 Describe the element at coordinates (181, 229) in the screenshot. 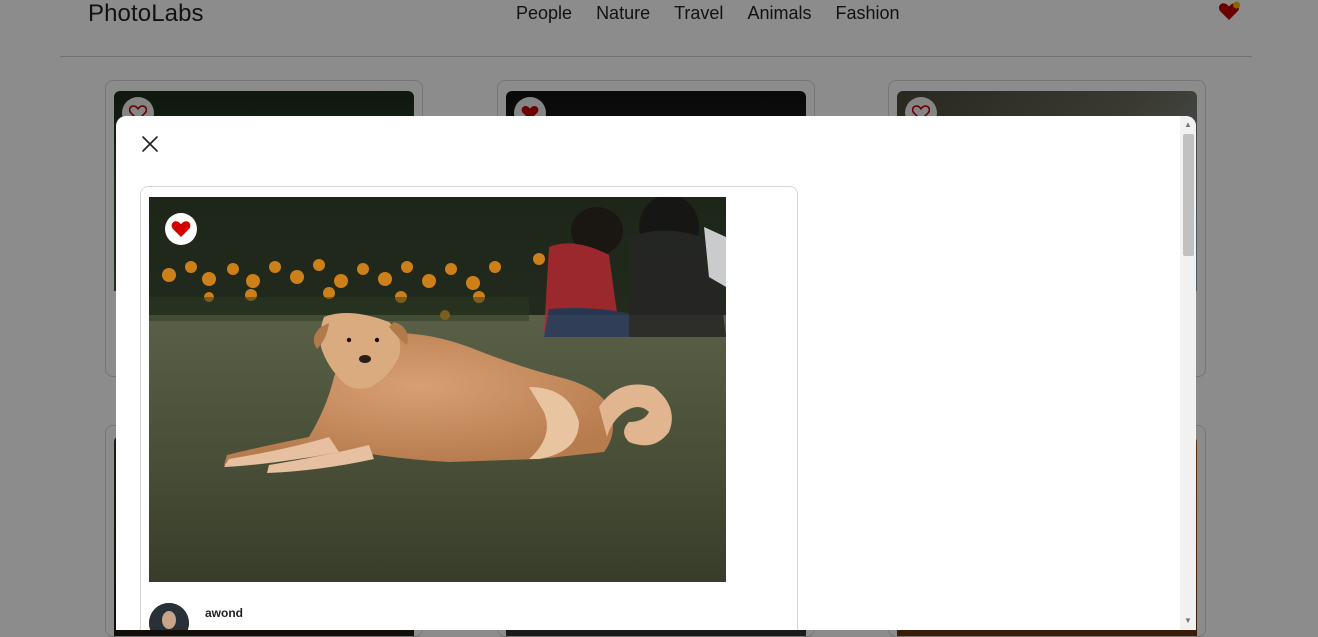

I see `favorite-heart-icon` at that location.